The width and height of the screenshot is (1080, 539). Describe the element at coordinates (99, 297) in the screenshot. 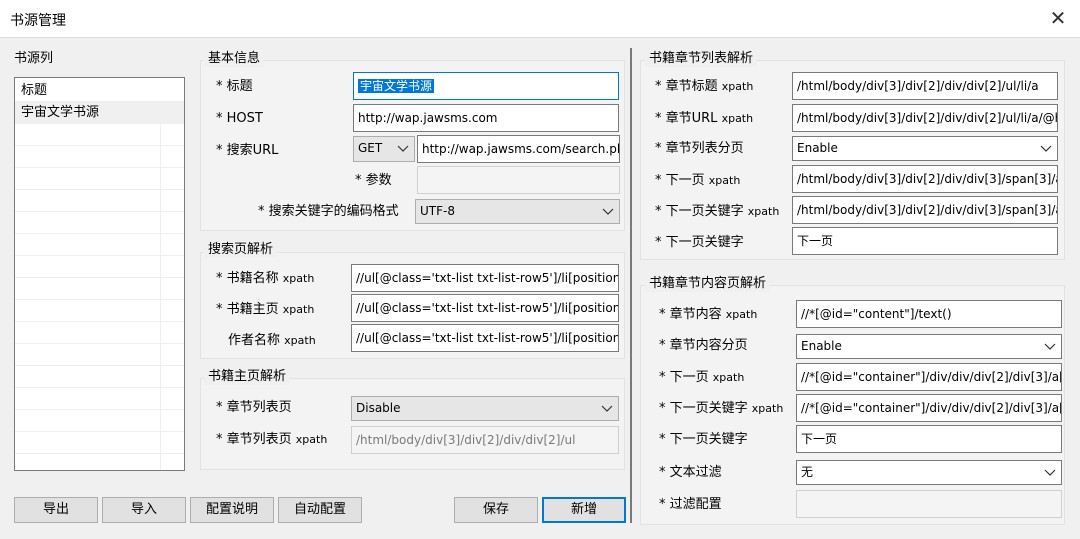

I see `list-empty-rows` at that location.